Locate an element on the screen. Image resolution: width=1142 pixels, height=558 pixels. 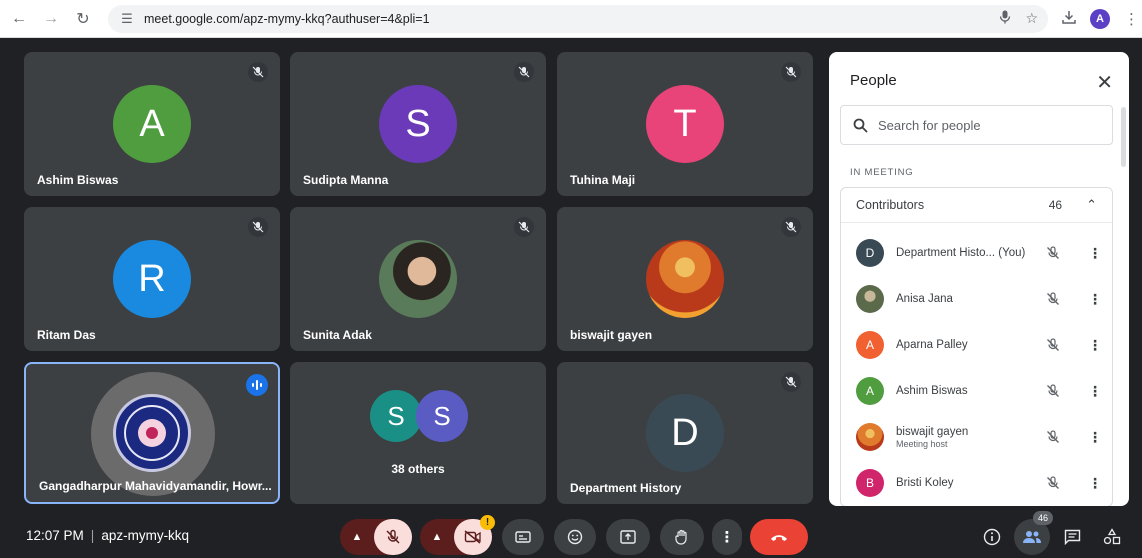
college-logo is located at coordinates (152, 433).